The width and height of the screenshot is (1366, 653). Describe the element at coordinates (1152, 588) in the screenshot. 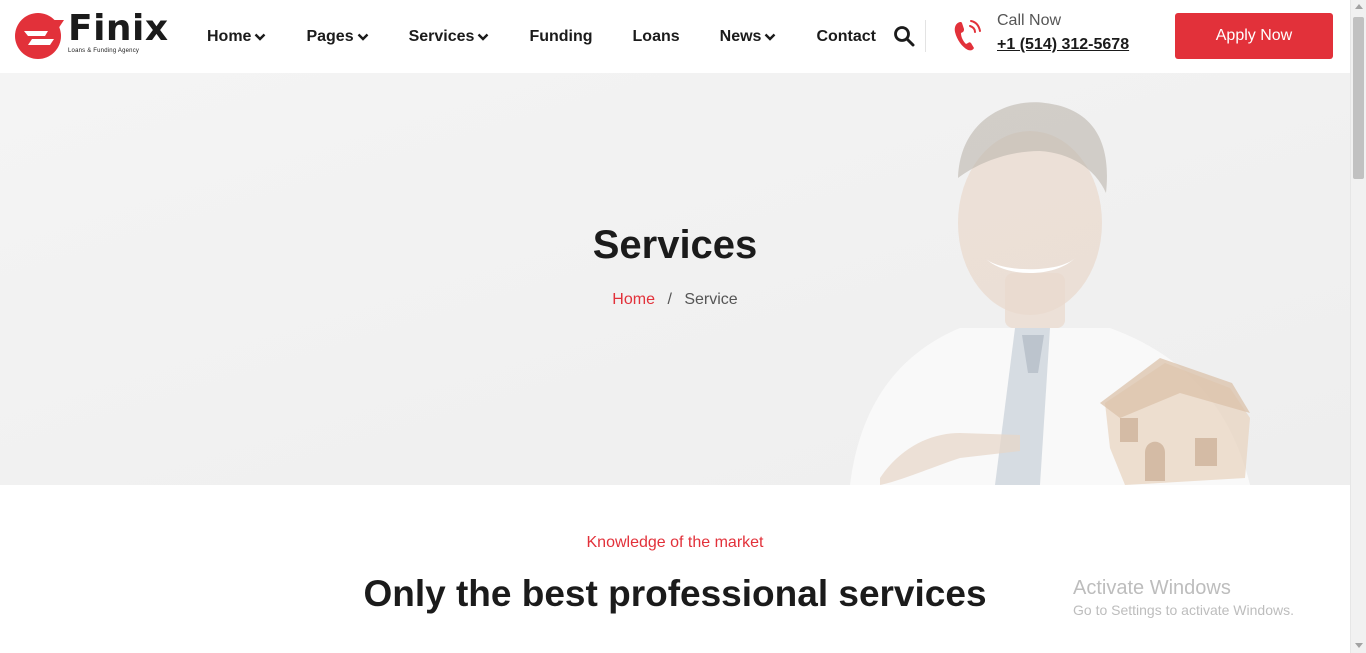

I see `watermark-title: Activate Windows` at that location.